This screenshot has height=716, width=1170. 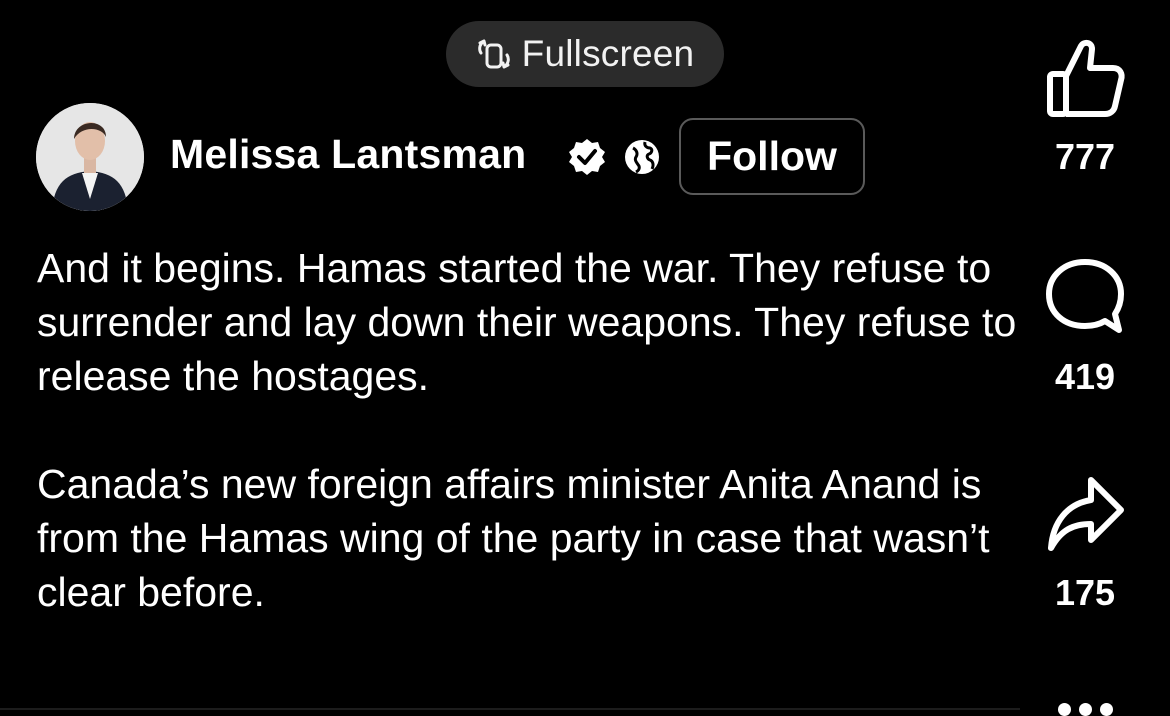 I want to click on fullscreen-icon, so click(x=494, y=54).